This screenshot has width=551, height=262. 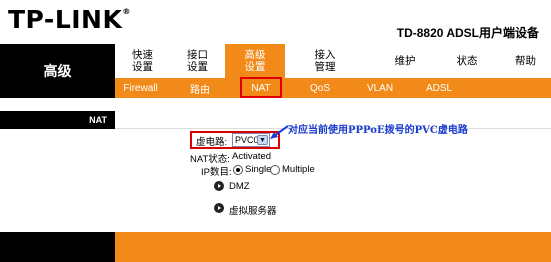 What do you see at coordinates (258, 169) in the screenshot?
I see `ip-single-label: Single` at bounding box center [258, 169].